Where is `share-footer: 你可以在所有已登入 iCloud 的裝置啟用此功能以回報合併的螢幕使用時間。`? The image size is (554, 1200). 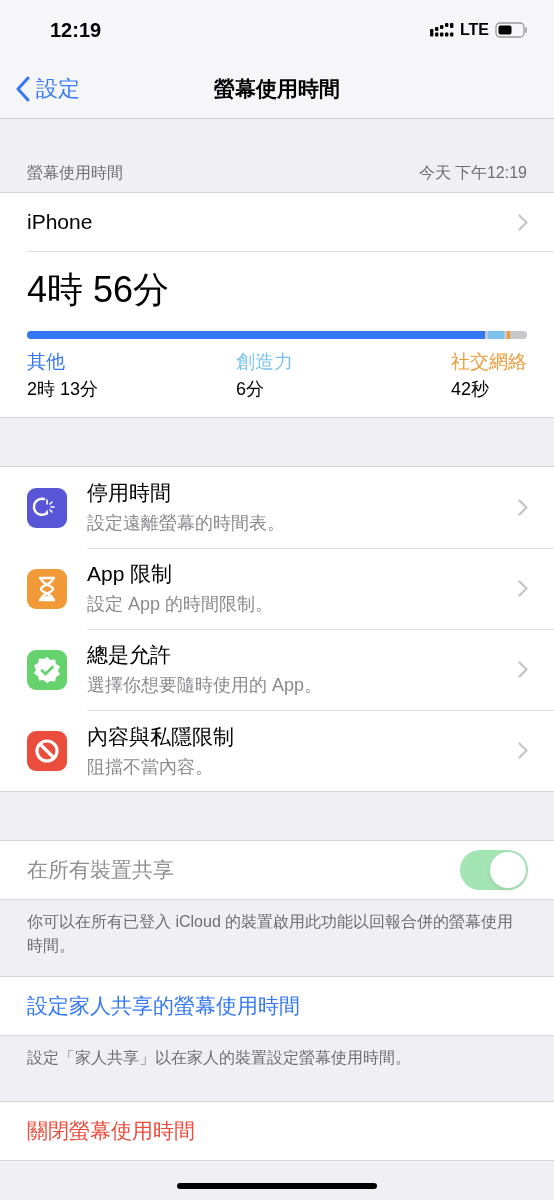 share-footer: 你可以在所有已登入 iCloud 的裝置啟用此功能以回報合併的螢幕使用時間。 is located at coordinates (277, 938).